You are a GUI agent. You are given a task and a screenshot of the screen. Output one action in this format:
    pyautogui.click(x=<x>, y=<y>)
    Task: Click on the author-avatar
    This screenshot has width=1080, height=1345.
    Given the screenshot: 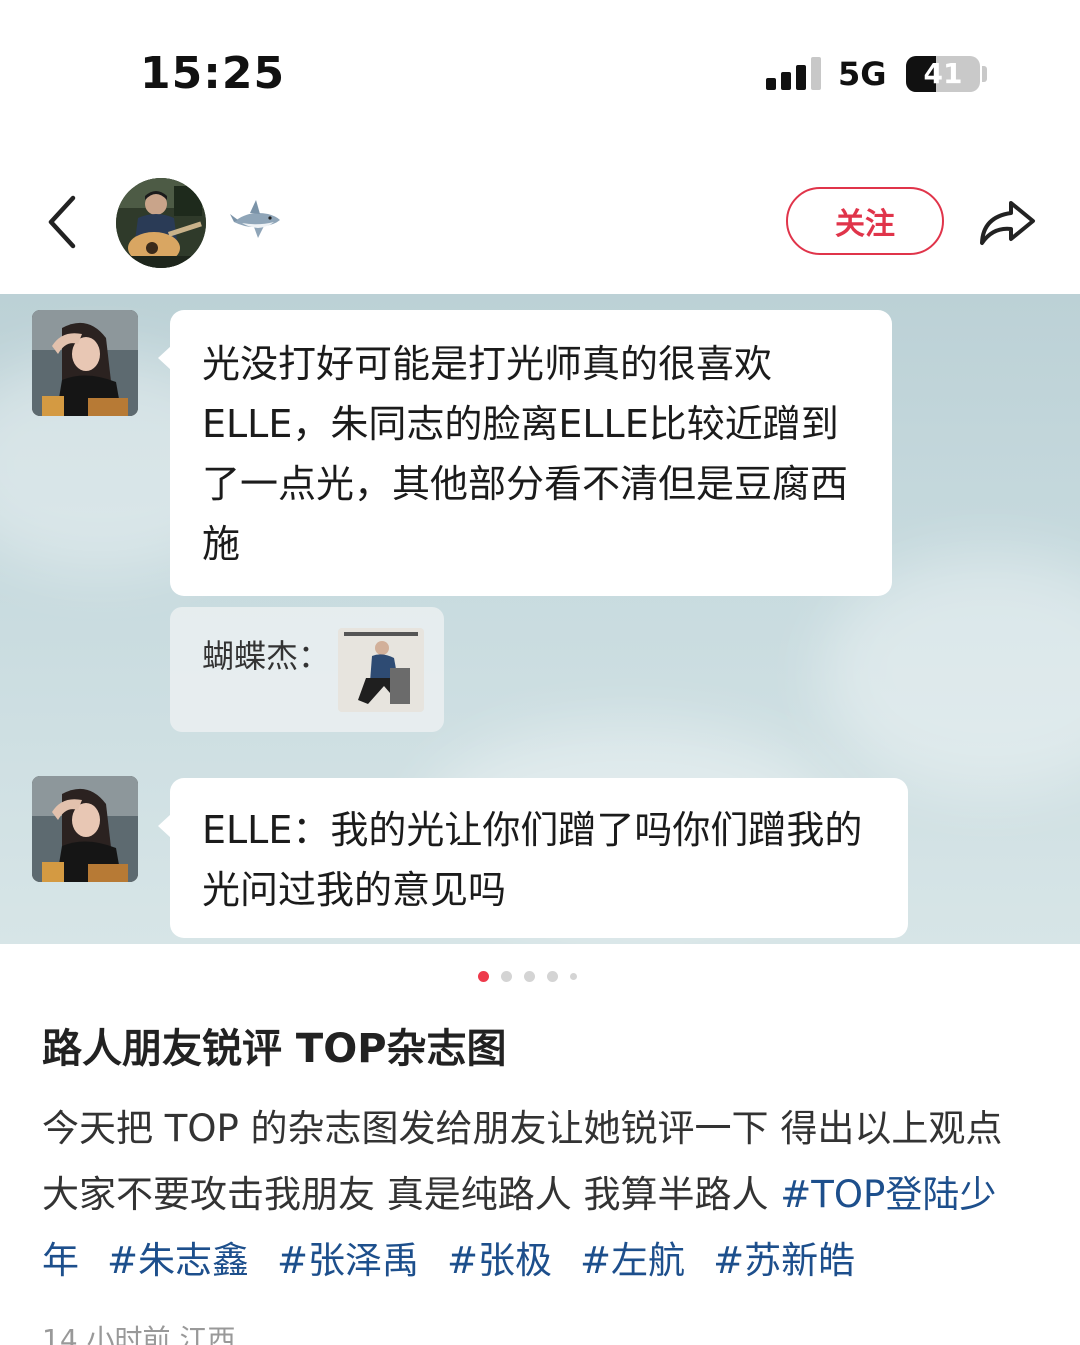 What is the action you would take?
    pyautogui.click(x=161, y=223)
    